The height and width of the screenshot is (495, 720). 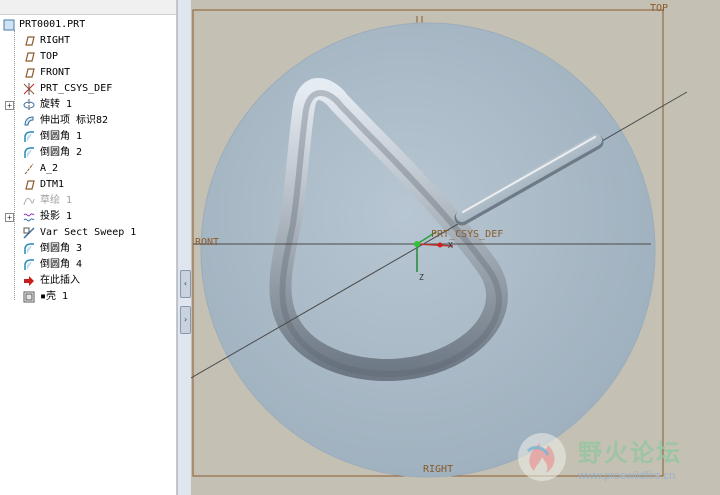 What do you see at coordinates (88, 201) in the screenshot?
I see `tree-item: 草绘 1` at bounding box center [88, 201].